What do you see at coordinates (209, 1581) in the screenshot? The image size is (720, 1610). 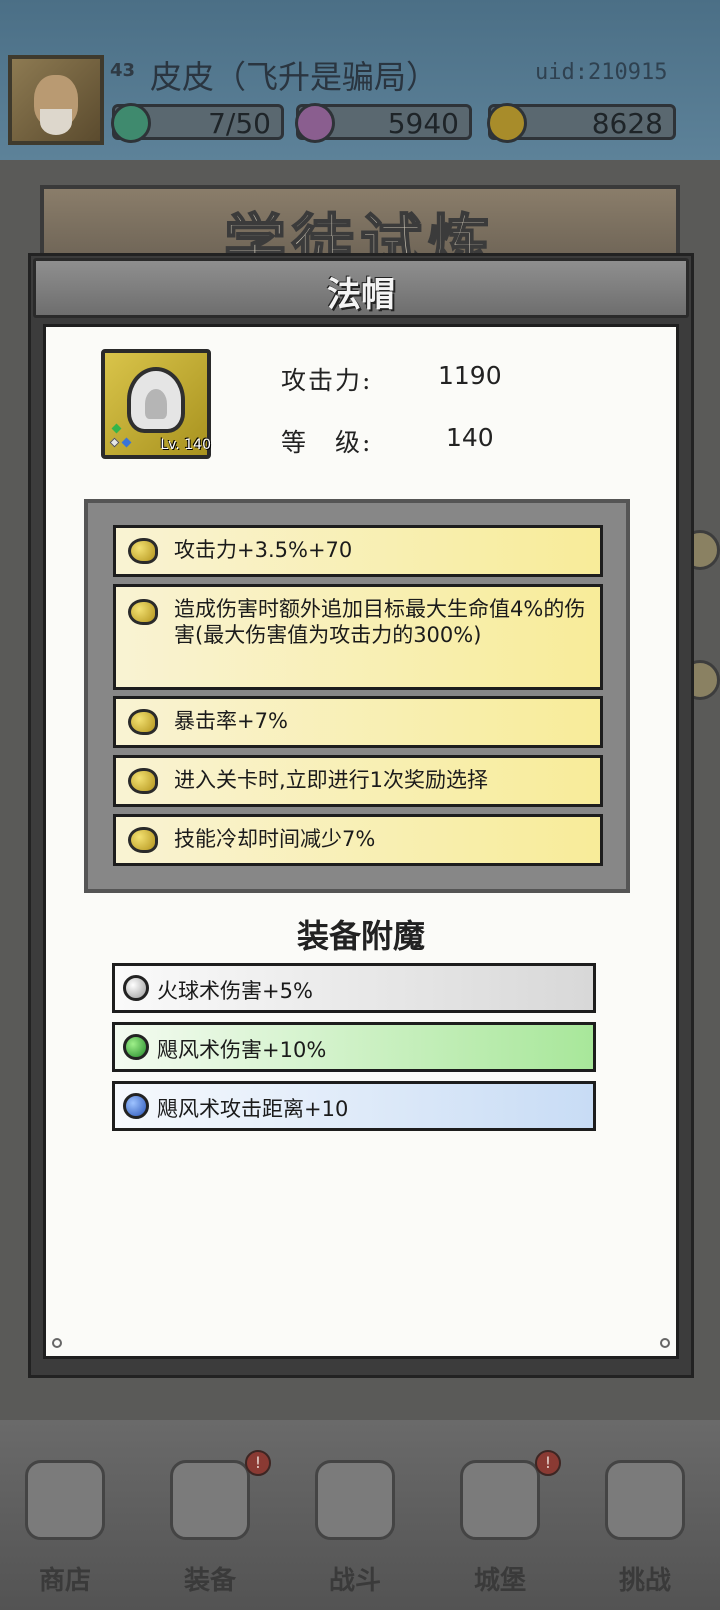 I see `nav-label: 装备` at bounding box center [209, 1581].